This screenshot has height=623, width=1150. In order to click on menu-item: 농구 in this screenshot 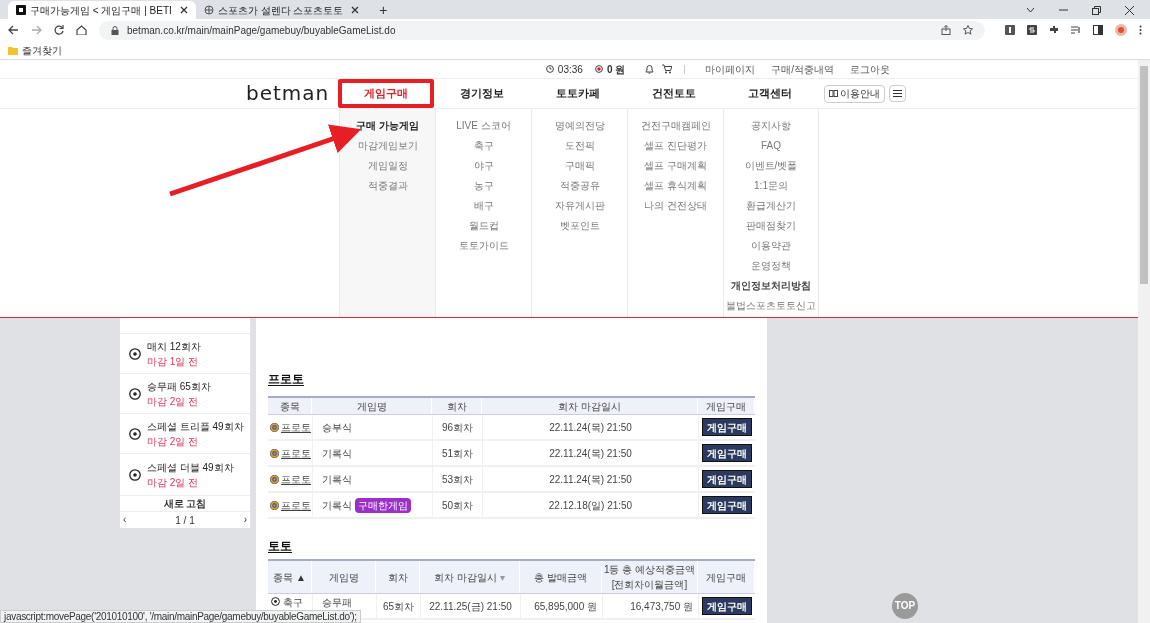, I will do `click(483, 185)`.